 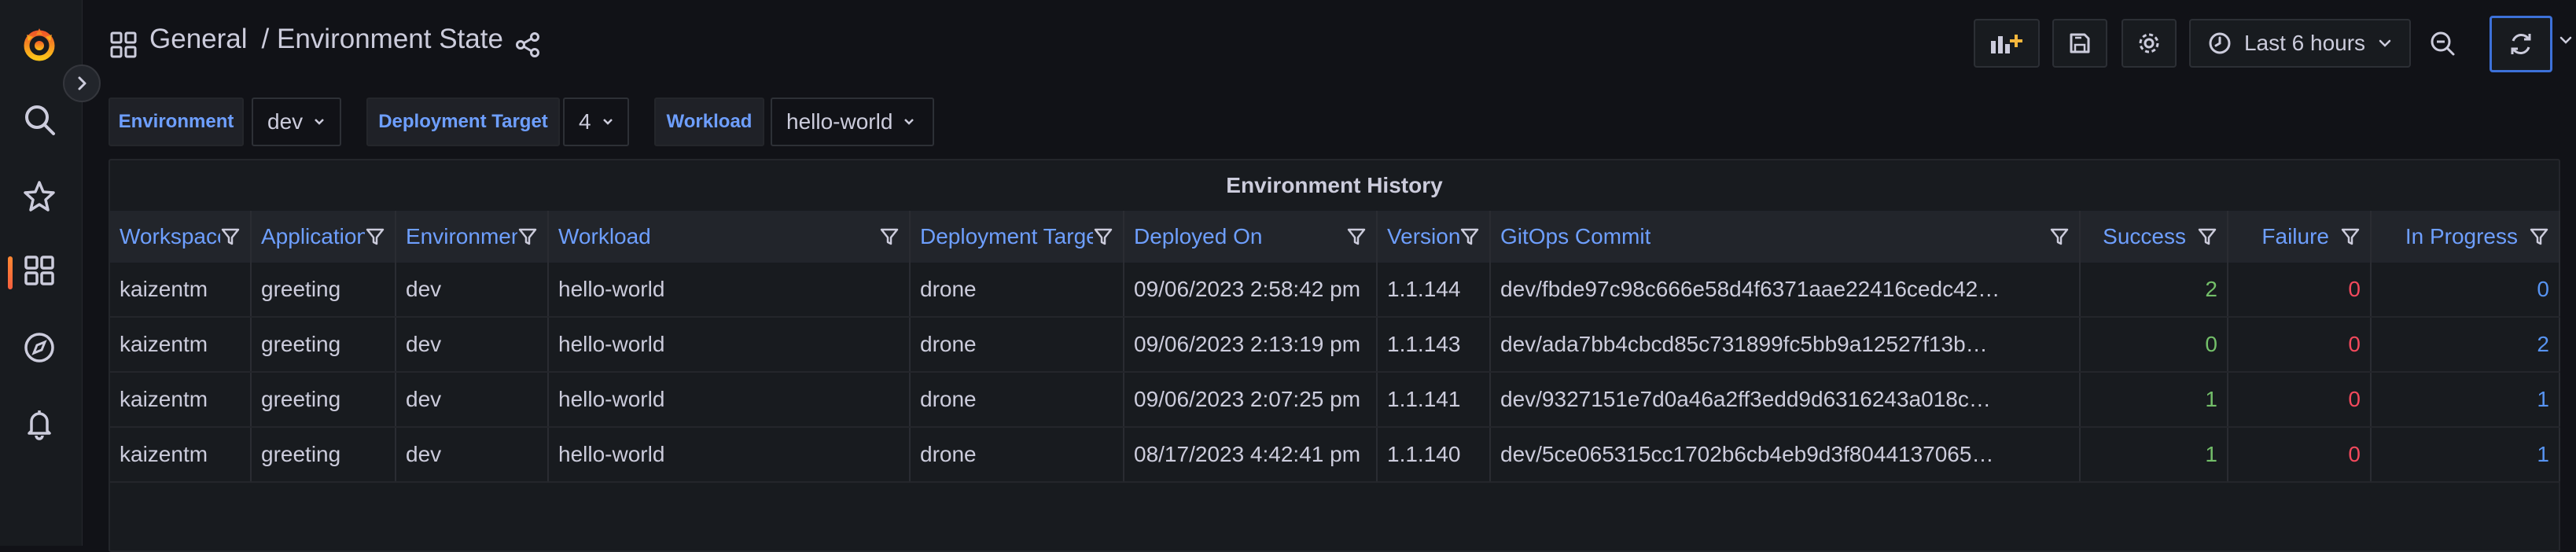 I want to click on cell-version: 1.1.144, so click(x=1434, y=290).